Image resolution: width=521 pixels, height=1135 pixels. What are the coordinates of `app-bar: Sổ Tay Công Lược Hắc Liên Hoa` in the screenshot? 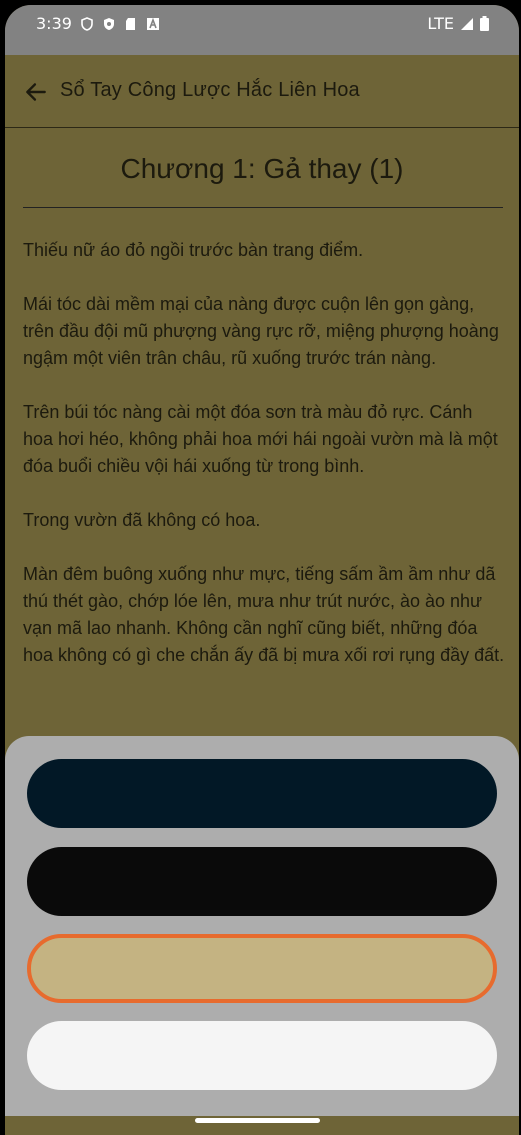 It's located at (262, 91).